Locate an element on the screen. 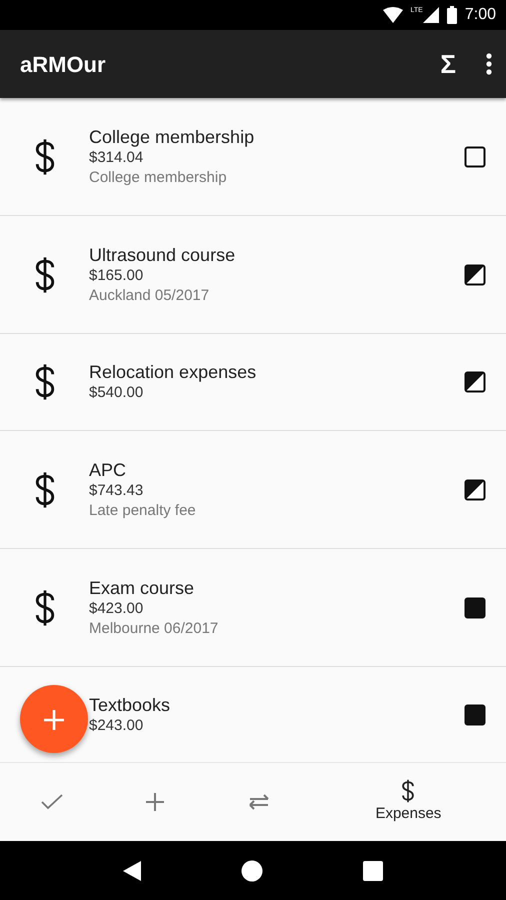 This screenshot has width=506, height=900. expense-amount: $165.00 is located at coordinates (116, 276).